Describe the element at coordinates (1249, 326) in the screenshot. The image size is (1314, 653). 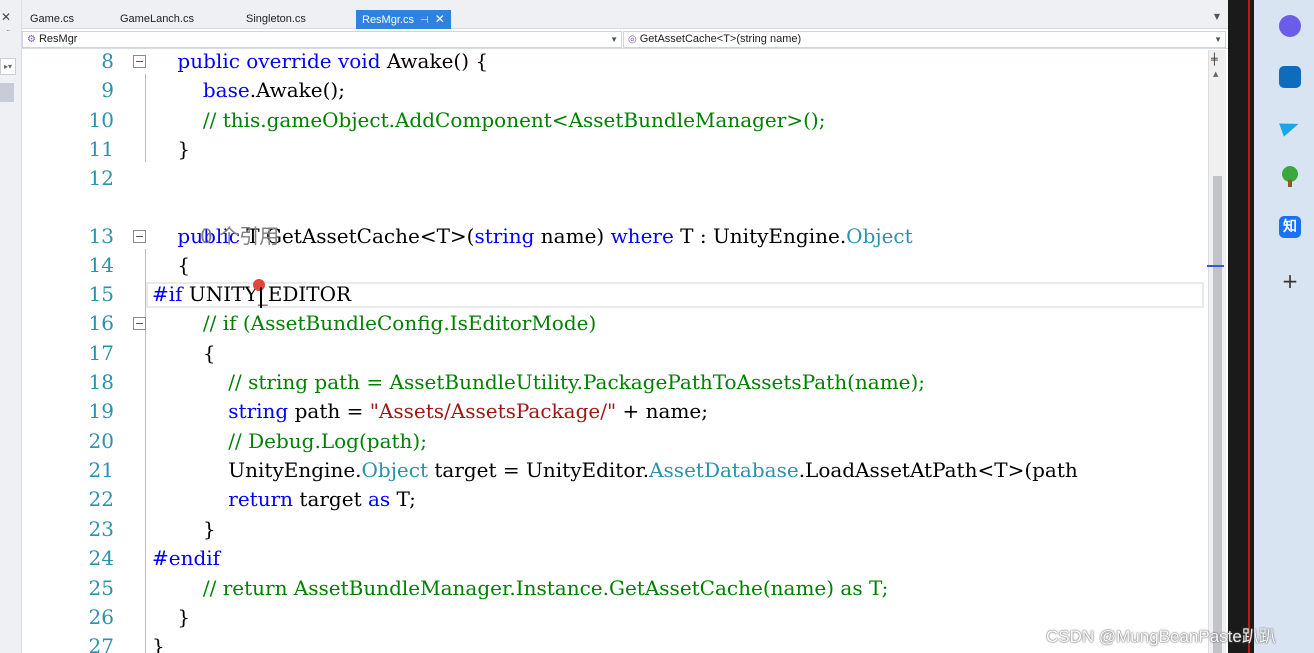
I see `divider-accent` at that location.